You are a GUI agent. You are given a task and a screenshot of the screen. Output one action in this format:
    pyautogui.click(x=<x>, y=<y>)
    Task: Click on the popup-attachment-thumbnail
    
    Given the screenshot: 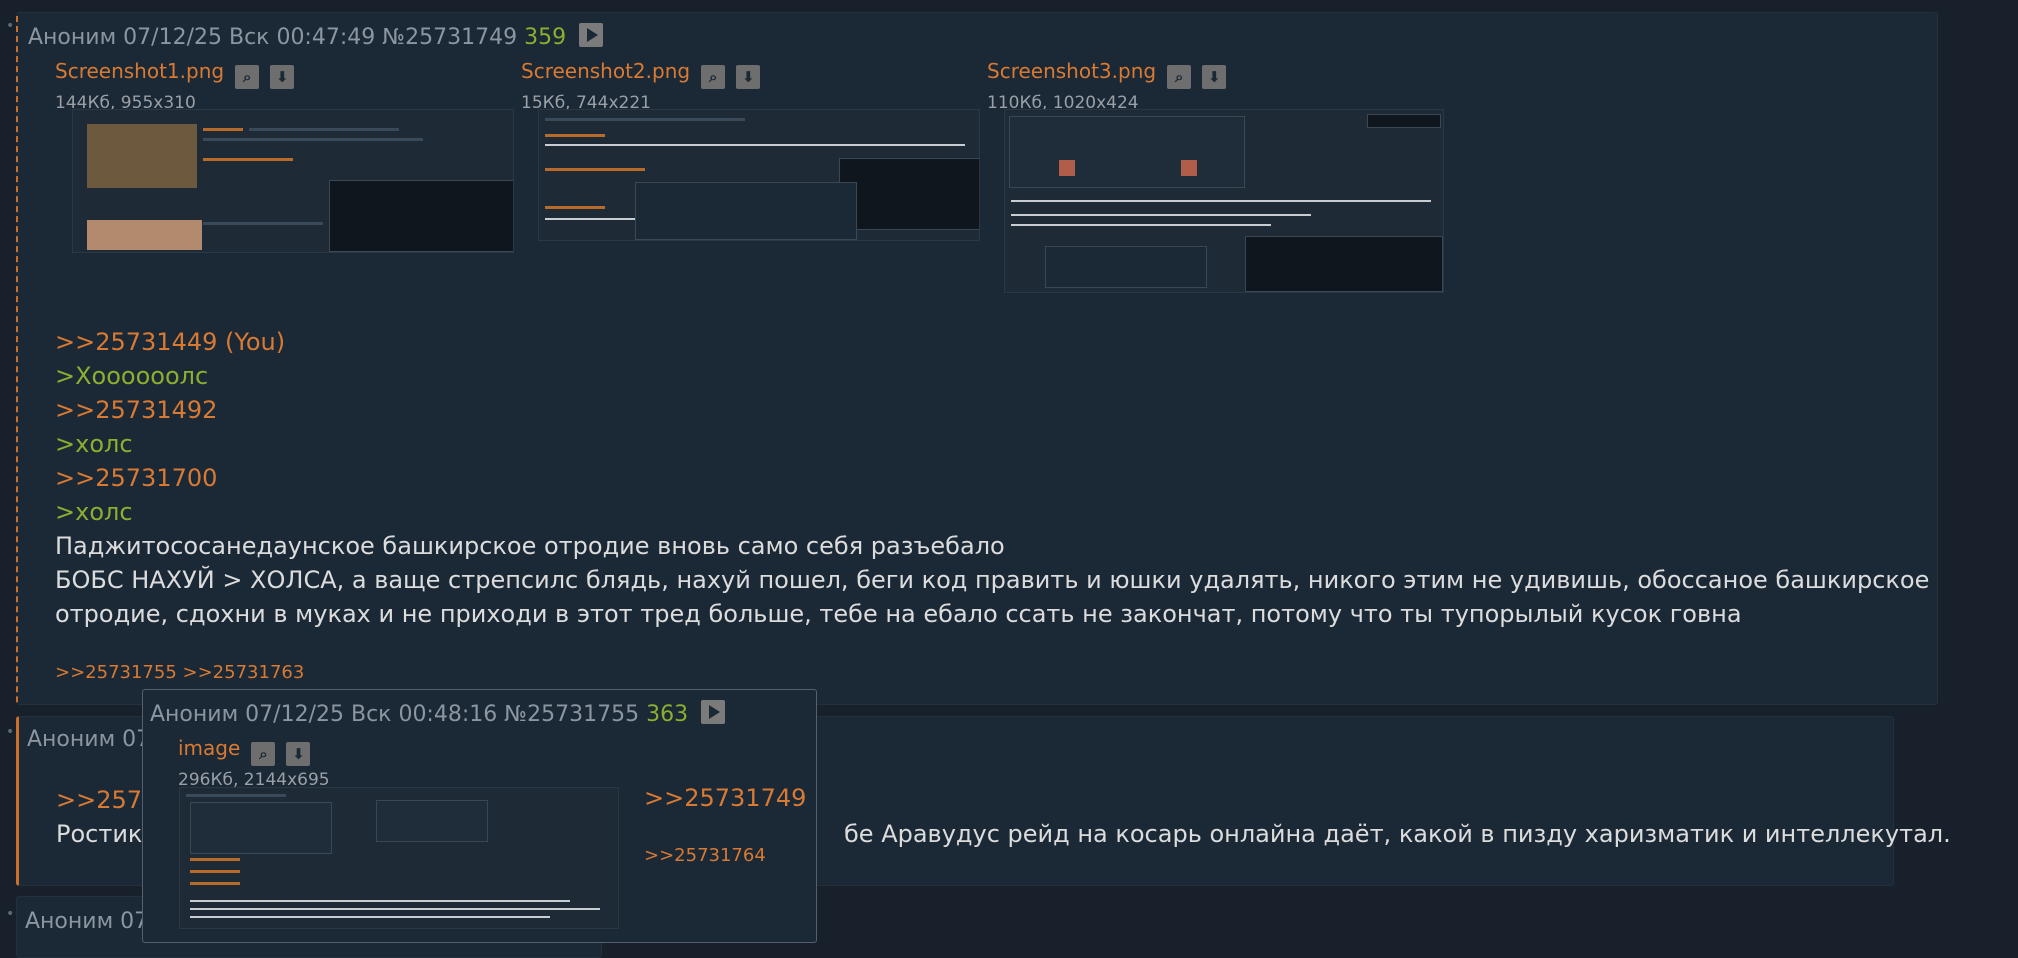 What is the action you would take?
    pyautogui.click(x=399, y=858)
    